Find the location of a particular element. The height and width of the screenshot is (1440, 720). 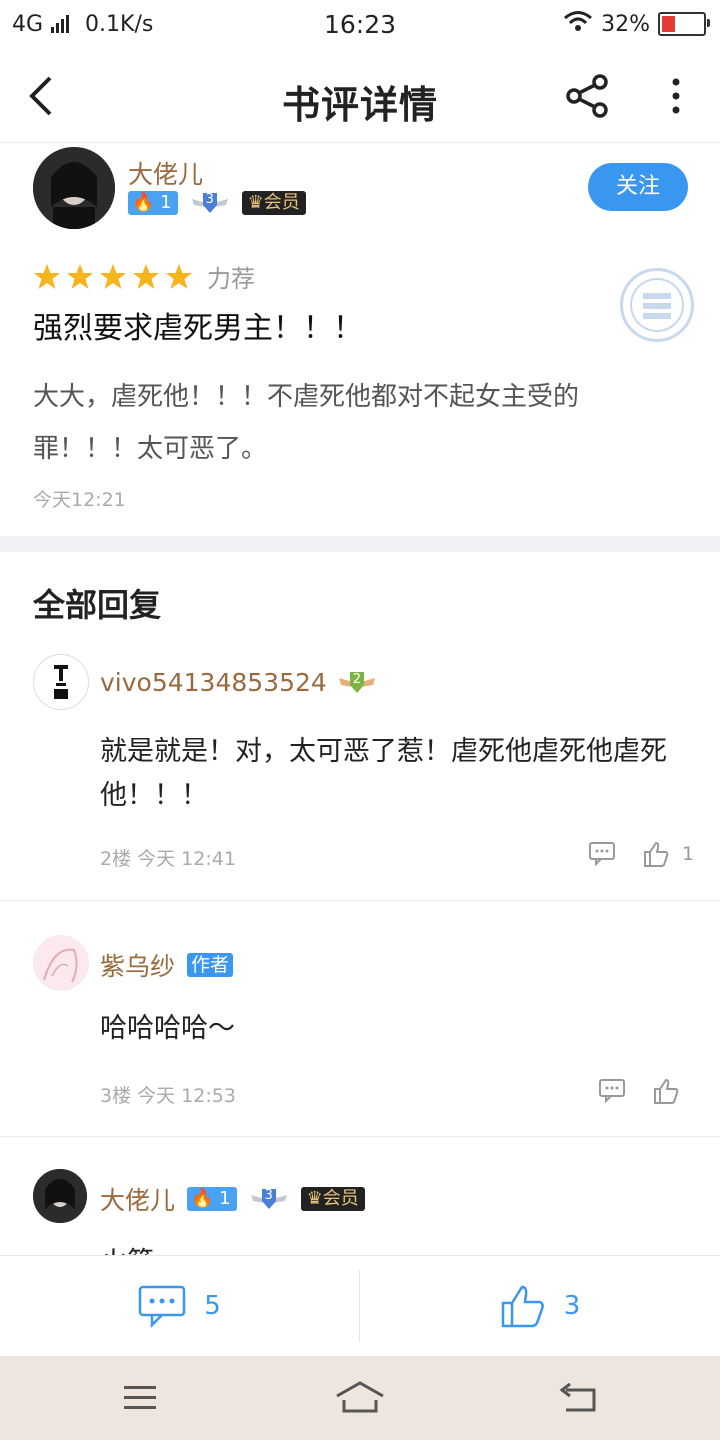

home-button is located at coordinates (360, 1399).